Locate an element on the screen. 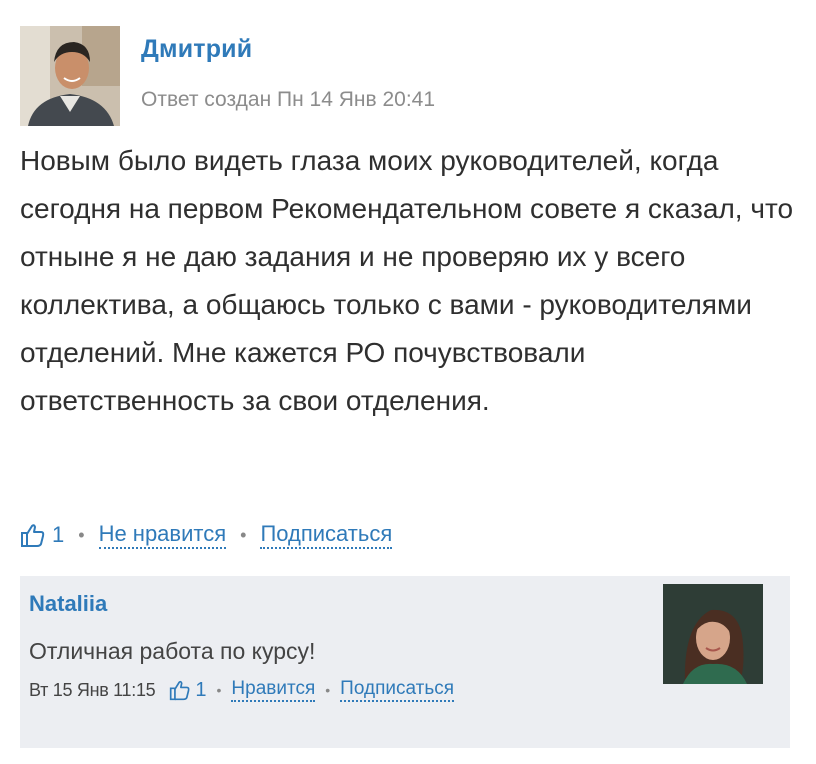 This screenshot has width=816, height=764. comment-like-count: 1 is located at coordinates (201, 689).